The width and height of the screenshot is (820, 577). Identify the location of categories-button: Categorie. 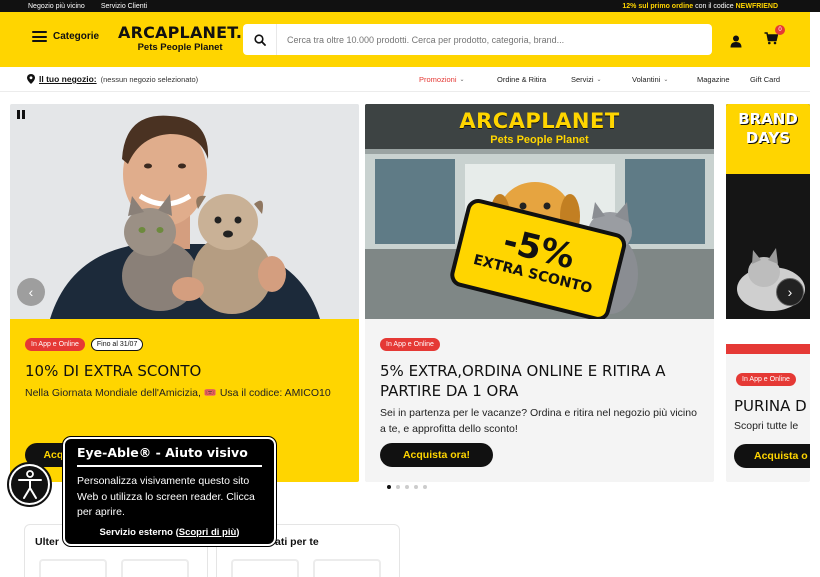
(65, 36).